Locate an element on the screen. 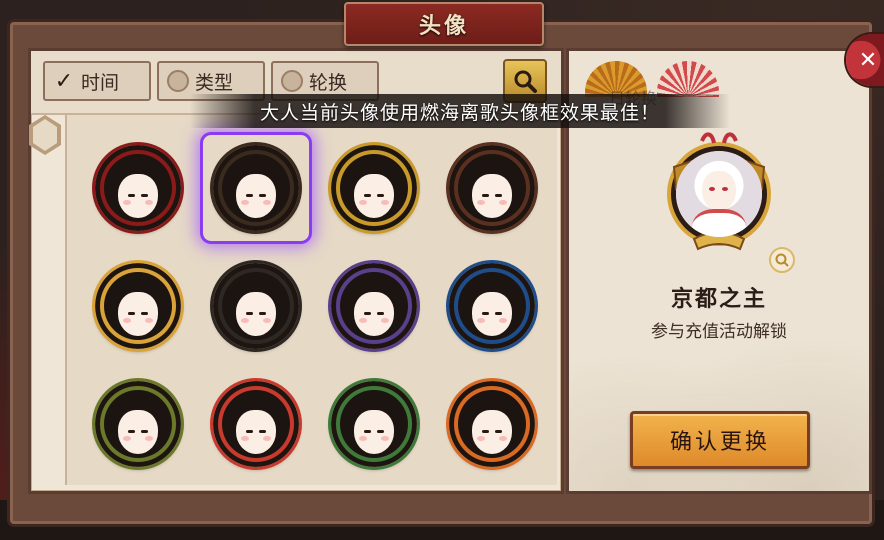 The image size is (884, 540). peacock-frame-icon is located at coordinates (492, 306).